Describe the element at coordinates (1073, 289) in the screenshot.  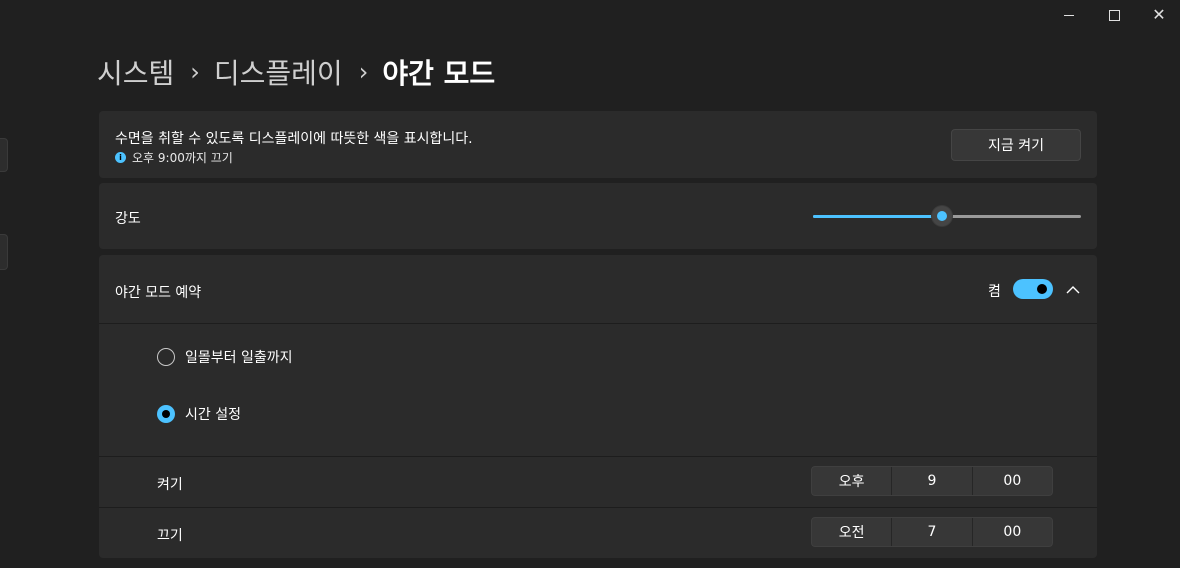
I see `chevron-up-icon` at that location.